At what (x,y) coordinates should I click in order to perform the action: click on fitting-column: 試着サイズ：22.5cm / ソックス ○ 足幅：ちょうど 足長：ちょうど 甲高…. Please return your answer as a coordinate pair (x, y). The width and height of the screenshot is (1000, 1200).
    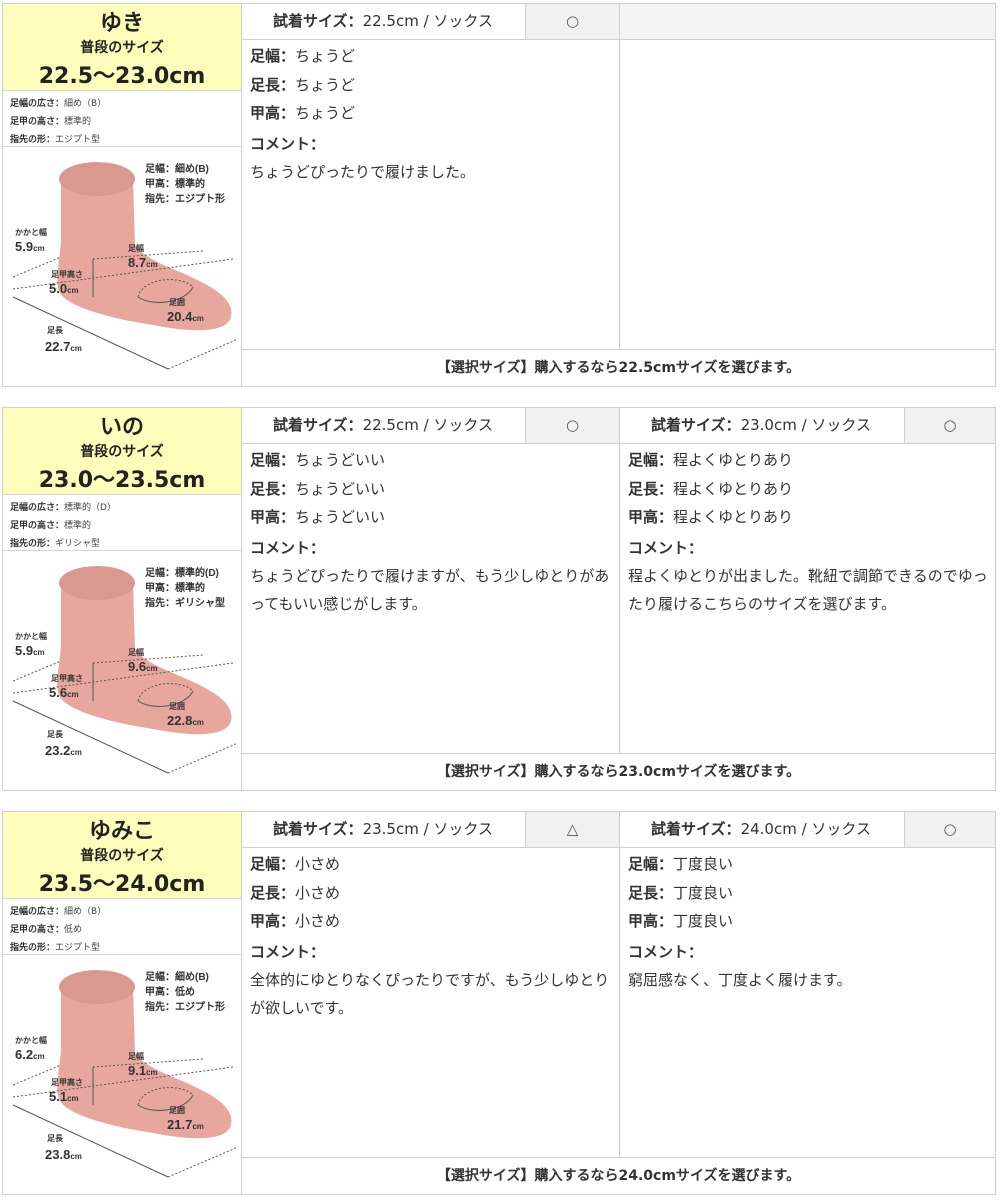
    Looking at the image, I should click on (431, 176).